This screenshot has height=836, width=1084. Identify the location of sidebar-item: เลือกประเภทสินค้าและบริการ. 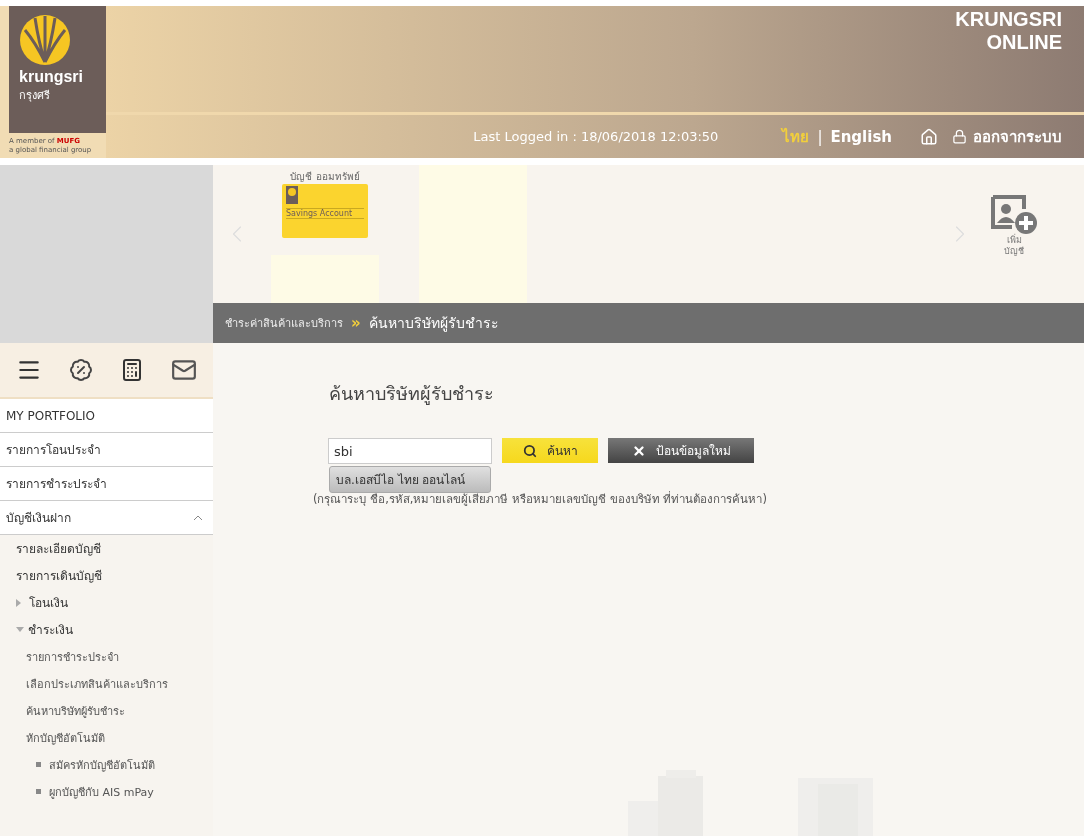
(106, 683).